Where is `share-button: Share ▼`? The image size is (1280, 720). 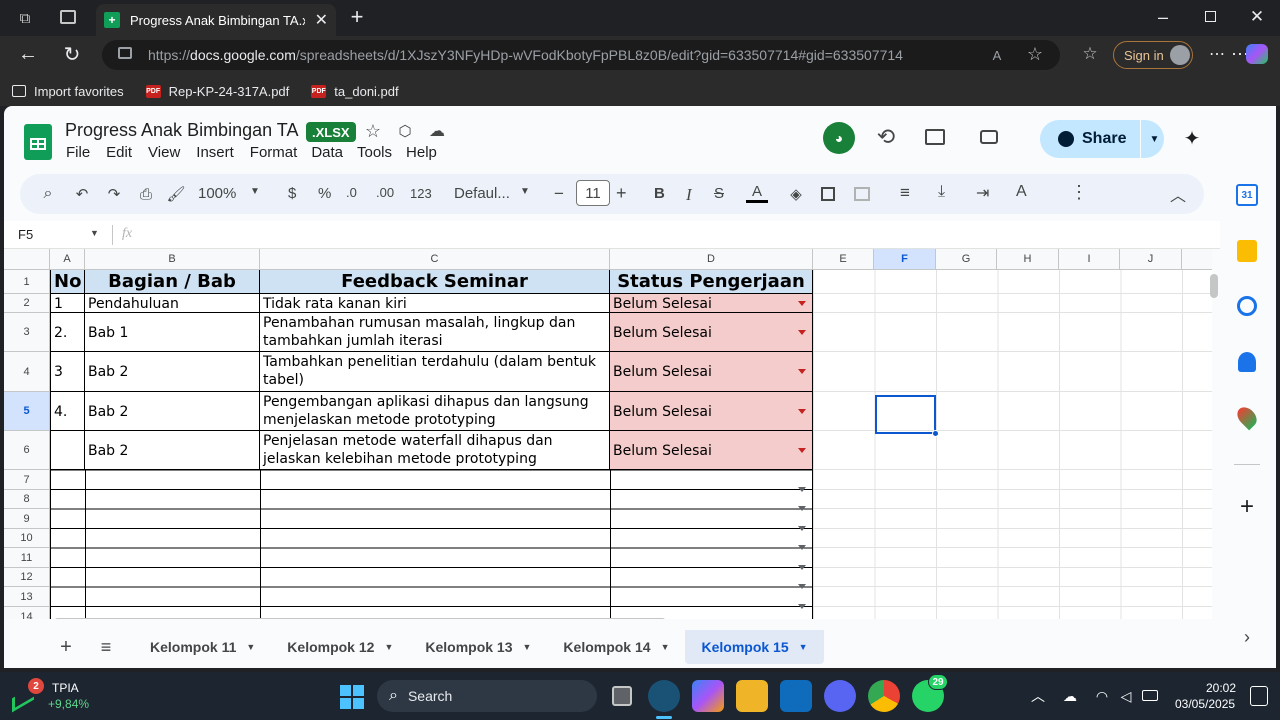
share-button: Share ▼ is located at coordinates (1102, 139).